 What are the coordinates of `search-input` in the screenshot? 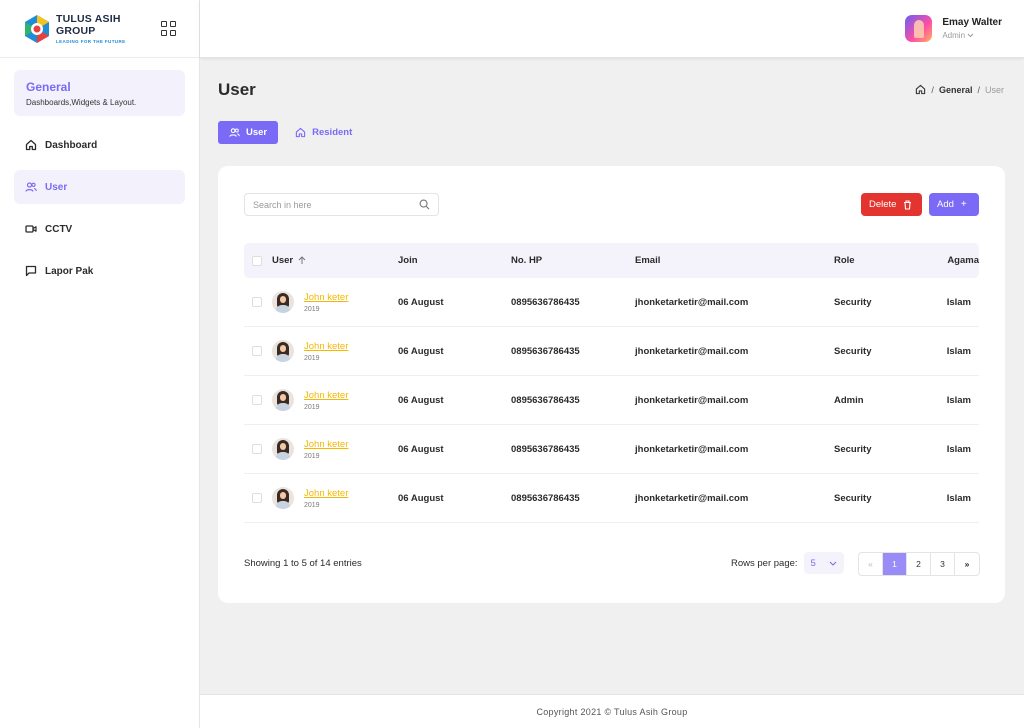 It's located at (336, 204).